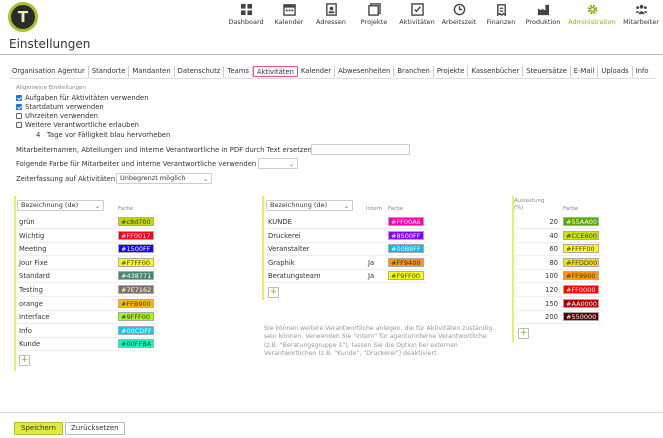  Describe the element at coordinates (200, 71) in the screenshot. I see `tab-datenschutz: Datenschutz` at that location.